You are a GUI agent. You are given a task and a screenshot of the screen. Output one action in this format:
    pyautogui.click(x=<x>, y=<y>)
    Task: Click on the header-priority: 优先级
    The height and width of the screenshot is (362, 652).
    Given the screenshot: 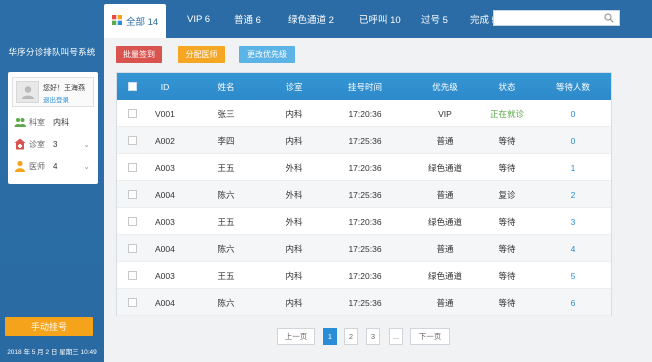 What is the action you would take?
    pyautogui.click(x=445, y=86)
    